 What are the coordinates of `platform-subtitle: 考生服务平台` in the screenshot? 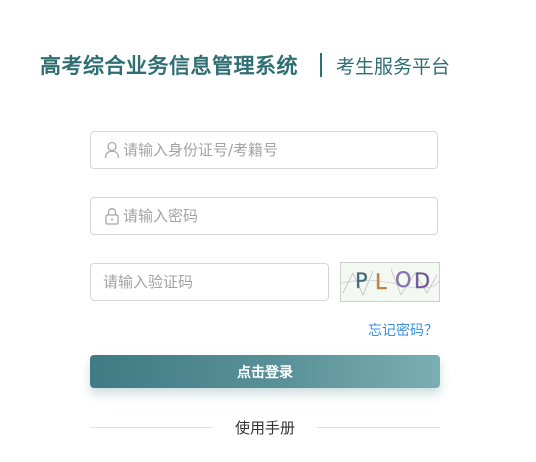 It's located at (393, 66).